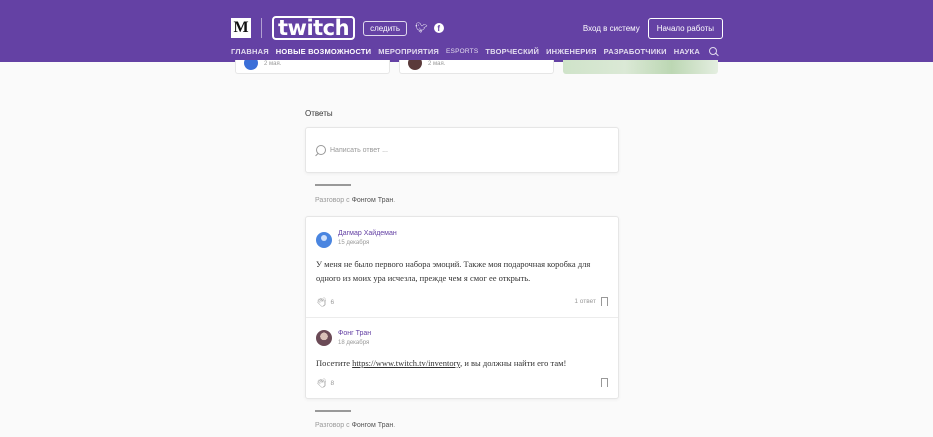 This screenshot has width=933, height=437. I want to click on nav-item-new-features: НОВЫЕ ВОЗМОЖНОСТИ, so click(323, 51).